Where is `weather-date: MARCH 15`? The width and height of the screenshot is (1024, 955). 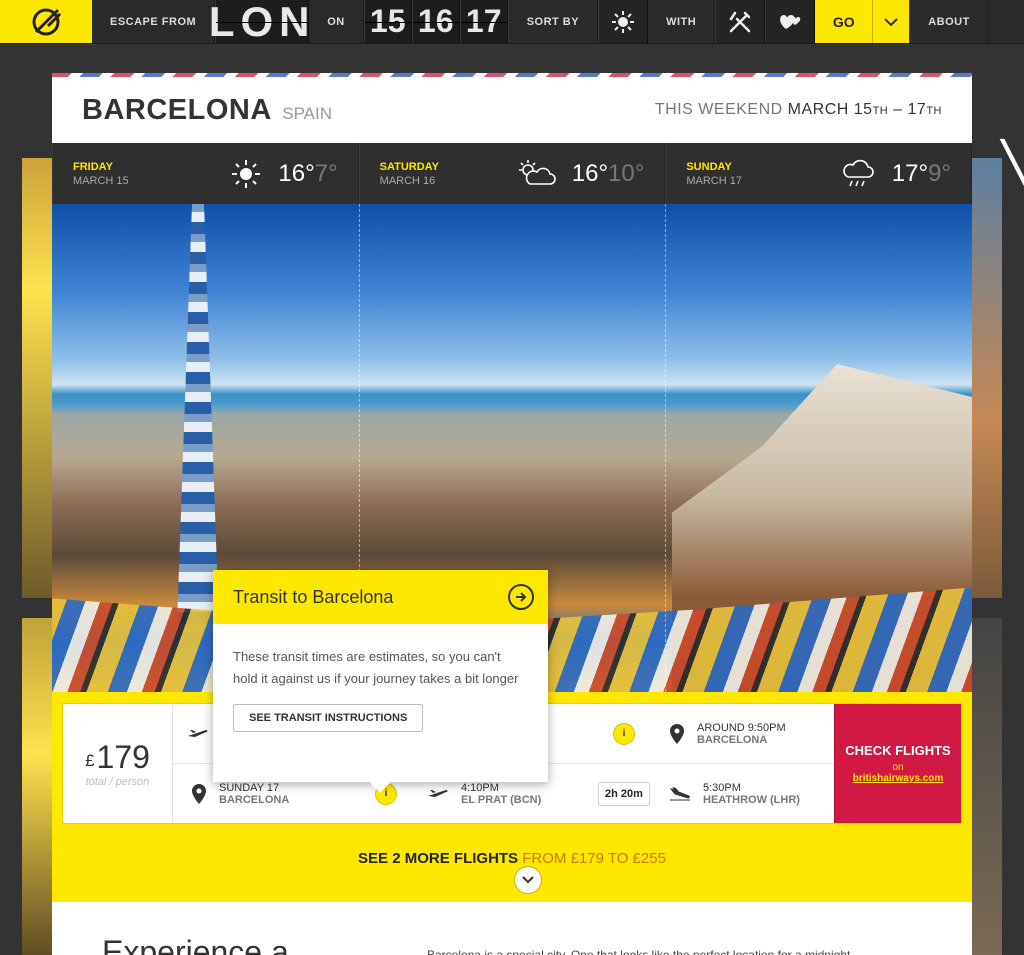
weather-date: MARCH 15 is located at coordinates (101, 180).